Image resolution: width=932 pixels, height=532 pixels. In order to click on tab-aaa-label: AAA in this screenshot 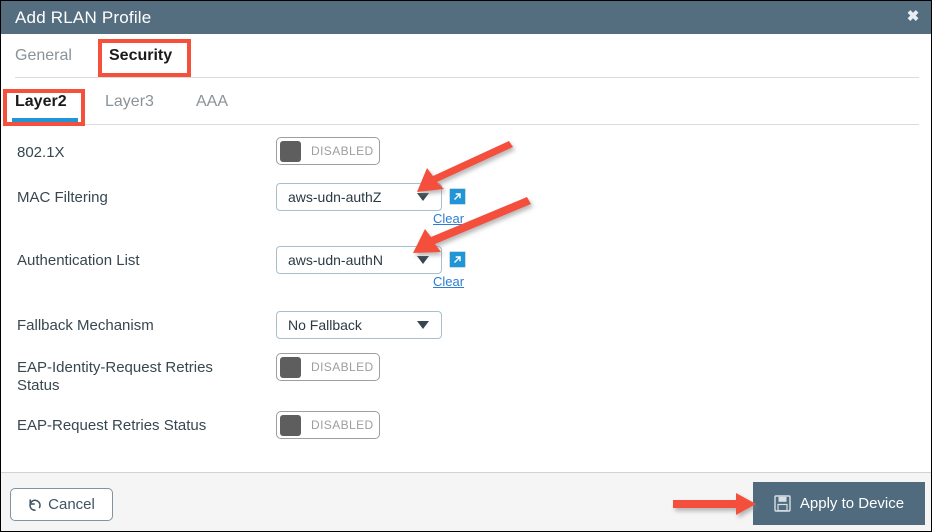, I will do `click(212, 101)`.